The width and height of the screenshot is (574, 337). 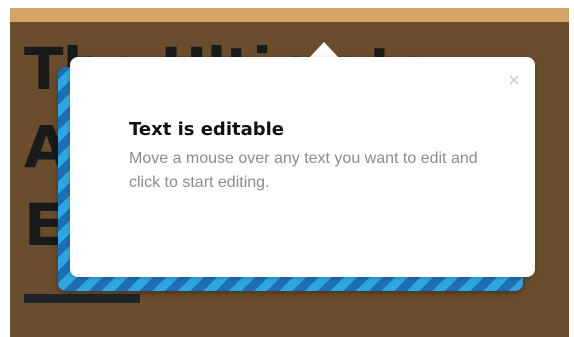 What do you see at coordinates (207, 129) in the screenshot?
I see `popover-title: Text is editable` at bounding box center [207, 129].